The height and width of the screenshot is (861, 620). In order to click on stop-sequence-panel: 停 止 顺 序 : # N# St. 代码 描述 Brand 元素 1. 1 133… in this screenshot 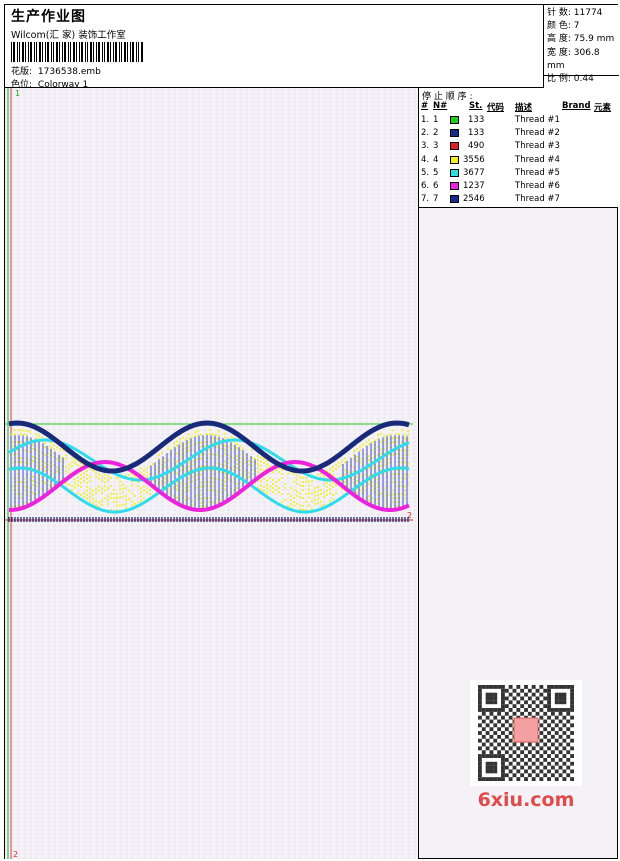, I will do `click(518, 148)`.